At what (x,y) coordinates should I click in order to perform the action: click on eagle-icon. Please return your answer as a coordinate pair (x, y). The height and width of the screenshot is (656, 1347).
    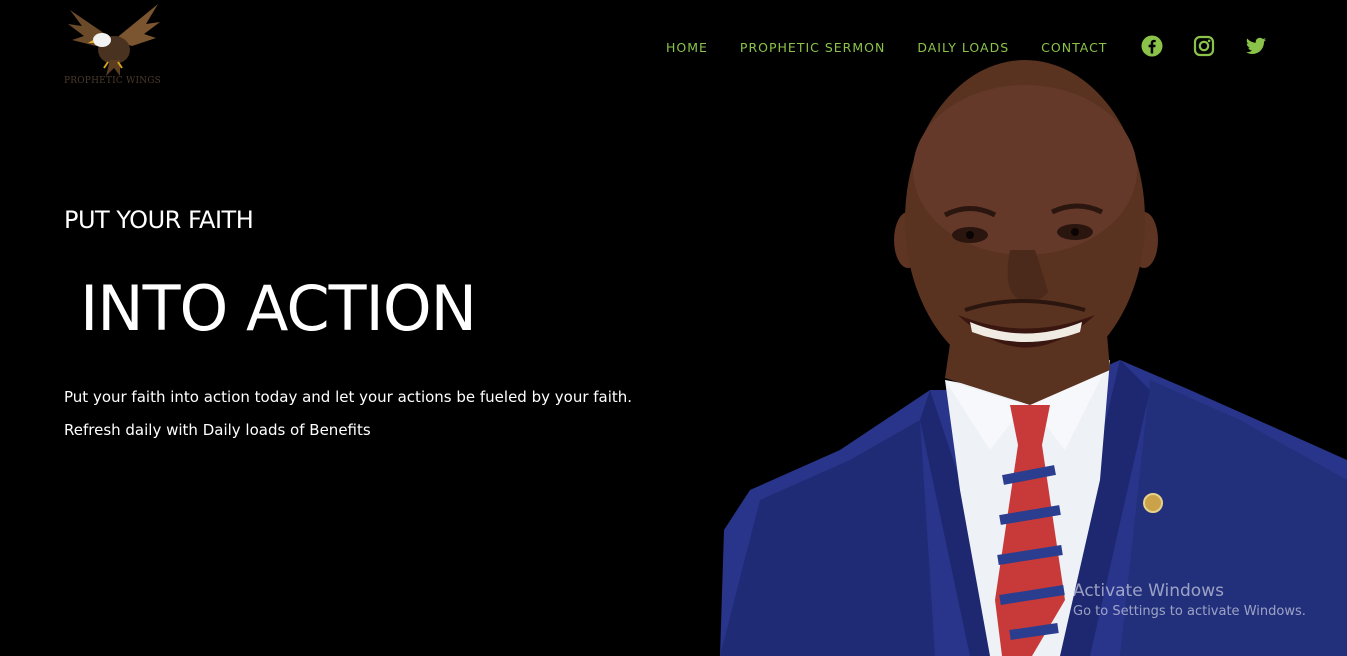
    Looking at the image, I should click on (114, 40).